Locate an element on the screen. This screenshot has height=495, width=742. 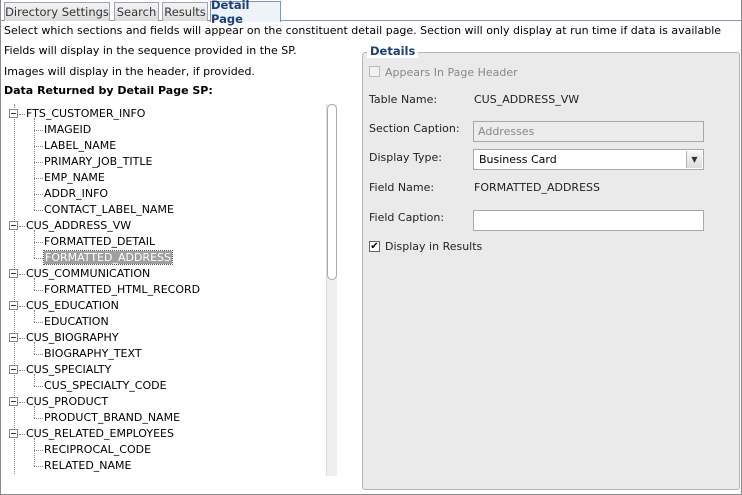
chevron-down-icon: ▼ is located at coordinates (694, 159).